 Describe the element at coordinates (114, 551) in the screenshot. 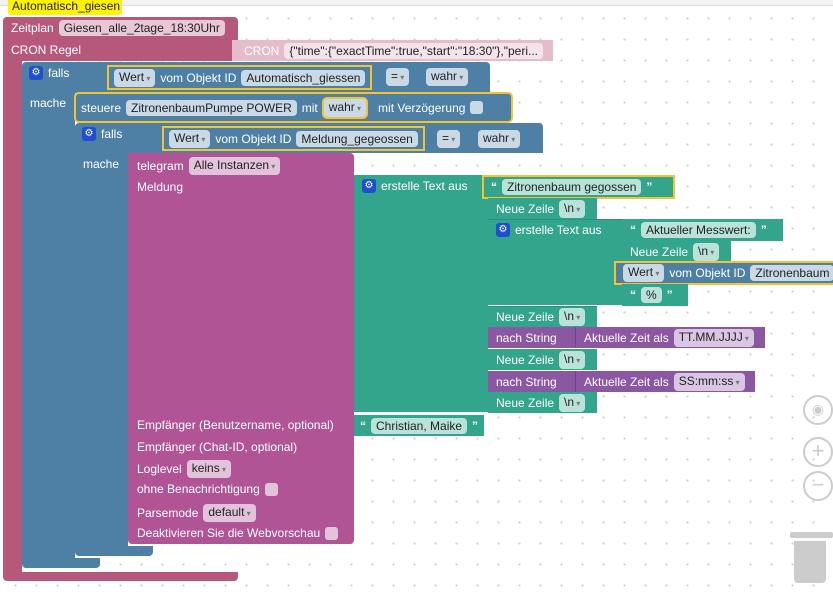

I see `if-block-2-bottom` at that location.